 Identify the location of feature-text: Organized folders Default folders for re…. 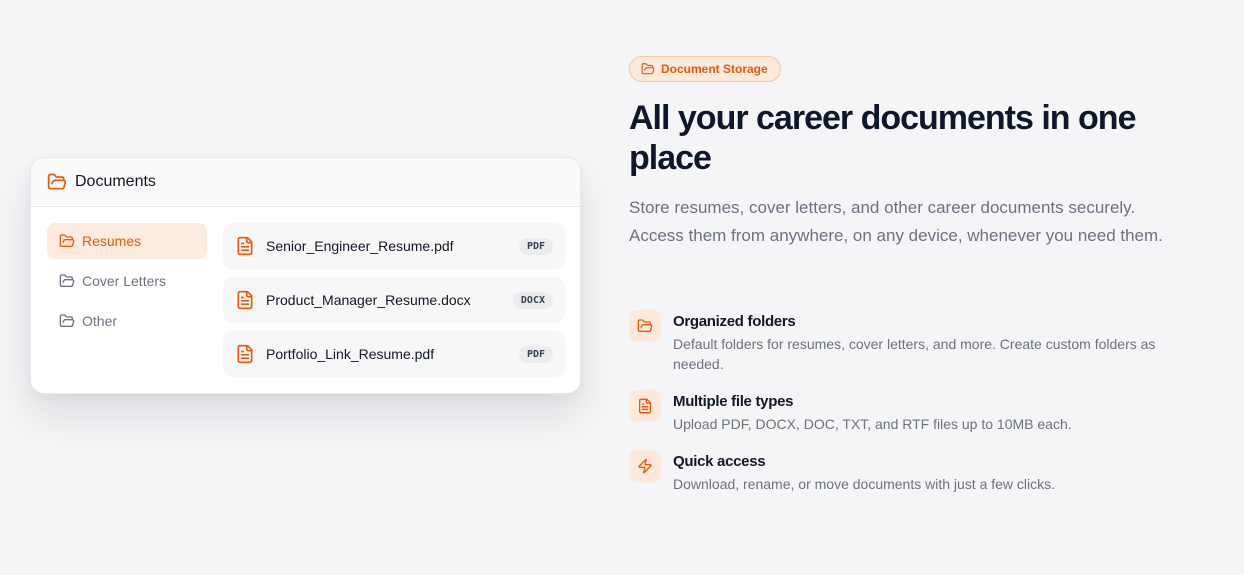
(925, 342).